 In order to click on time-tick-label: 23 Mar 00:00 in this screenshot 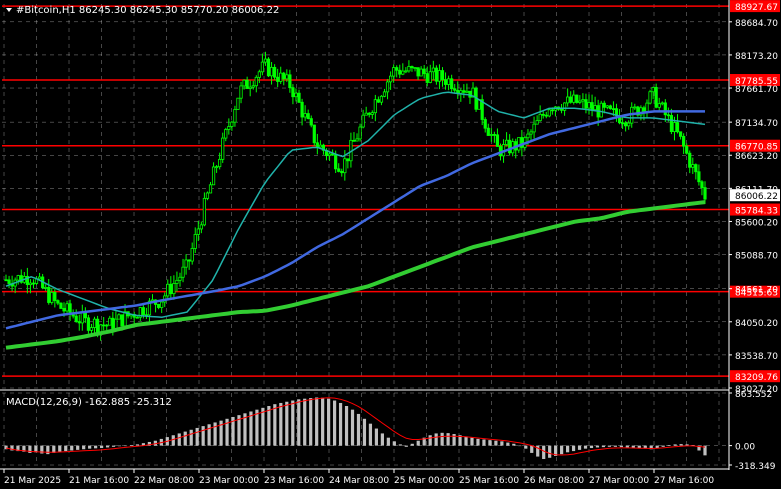, I will do `click(229, 481)`.